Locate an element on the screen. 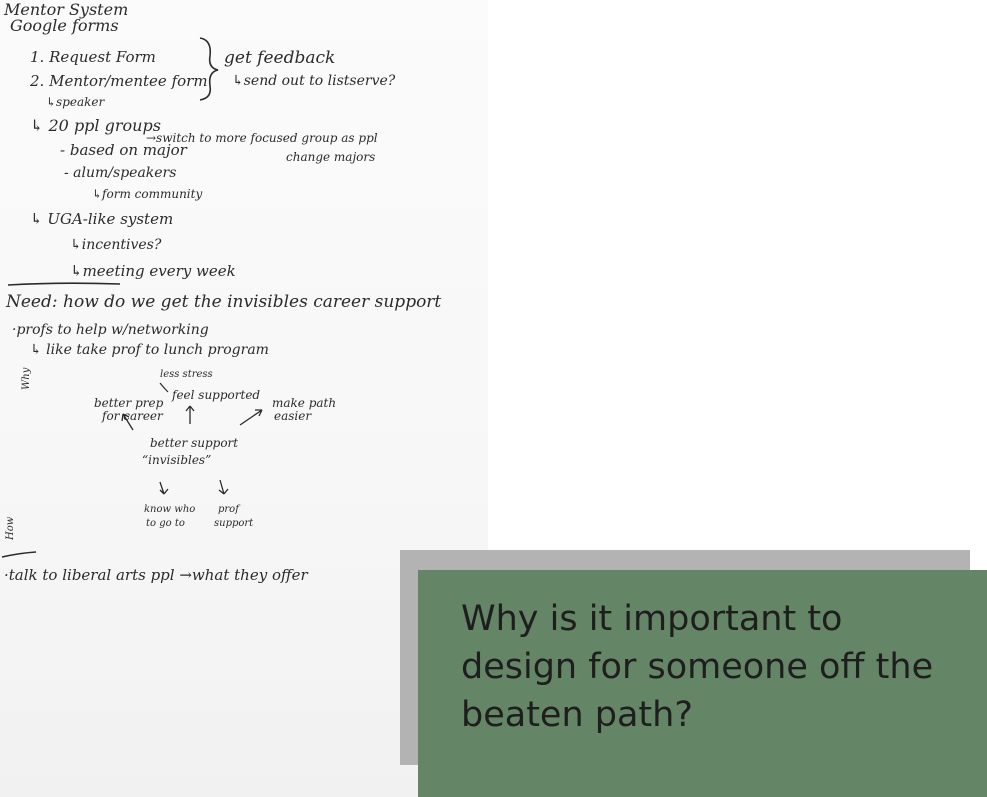 The image size is (987, 797). note-groups: ↳ 20 ppl groups is located at coordinates (95, 125).